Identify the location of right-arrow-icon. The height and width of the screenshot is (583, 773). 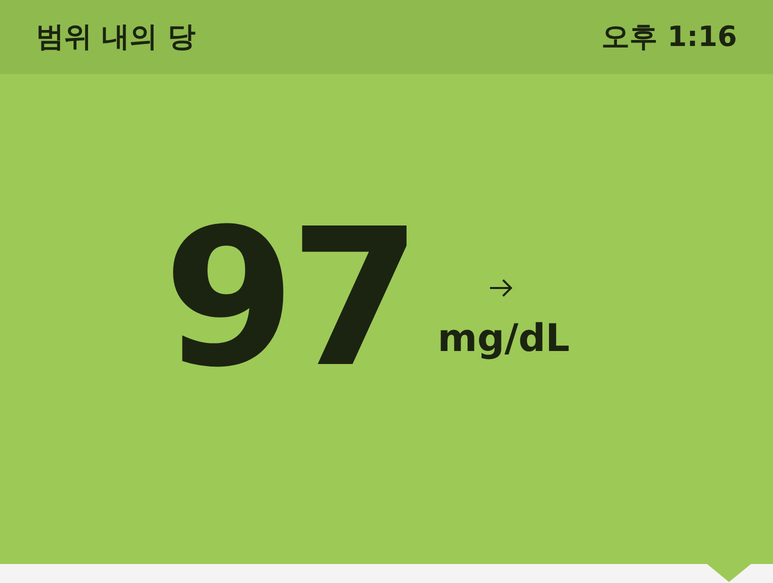
(501, 288).